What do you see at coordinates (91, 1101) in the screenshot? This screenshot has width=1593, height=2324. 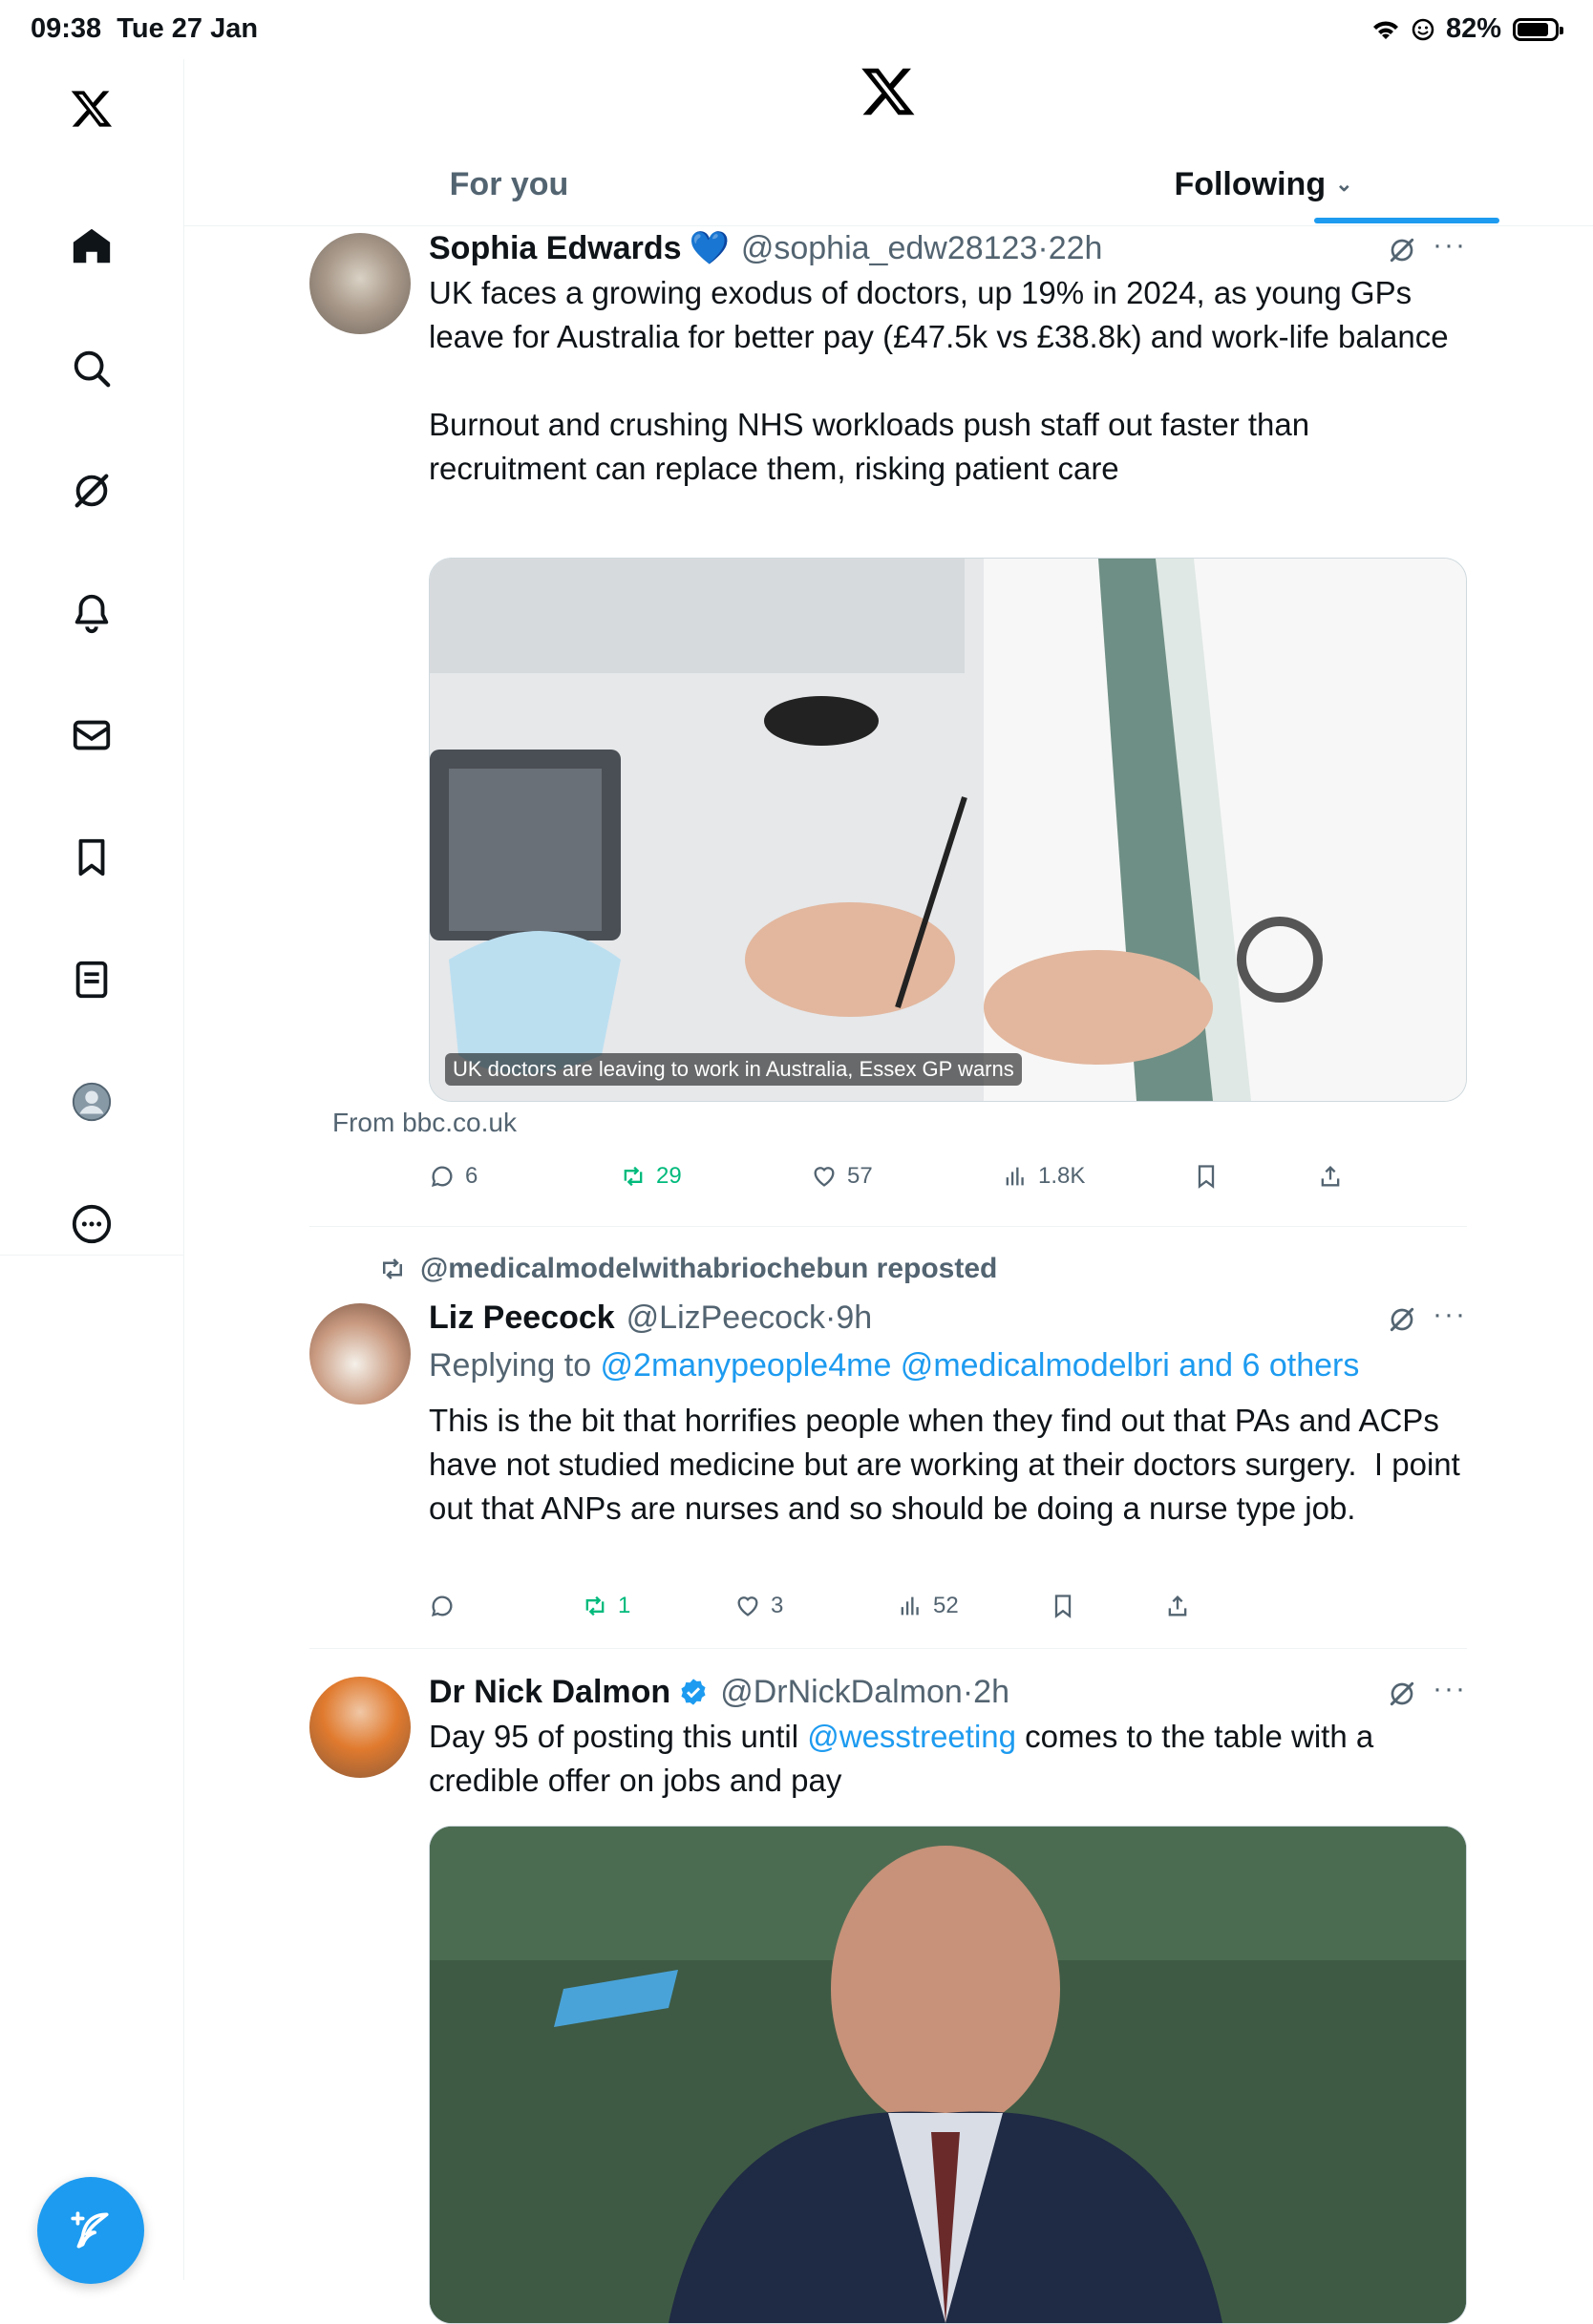 I see `profile-icon` at bounding box center [91, 1101].